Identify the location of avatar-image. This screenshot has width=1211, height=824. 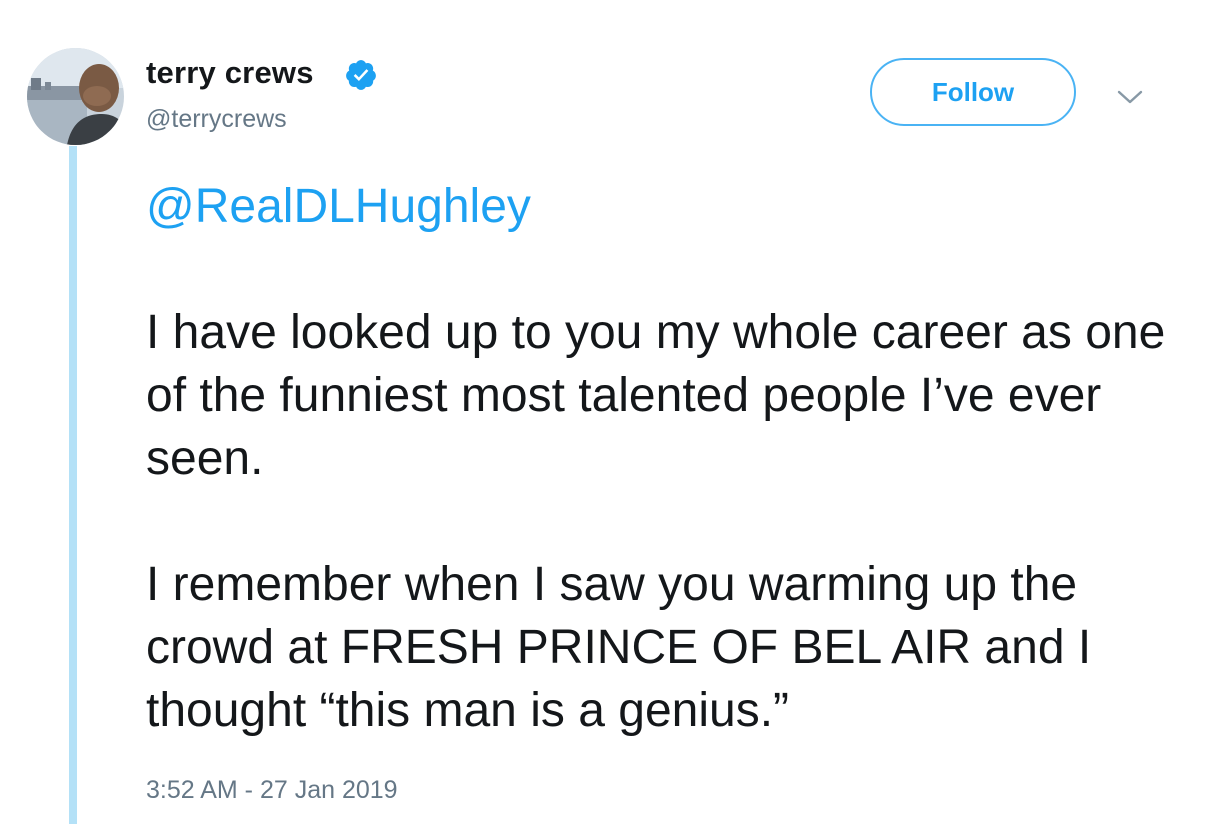
(75, 96).